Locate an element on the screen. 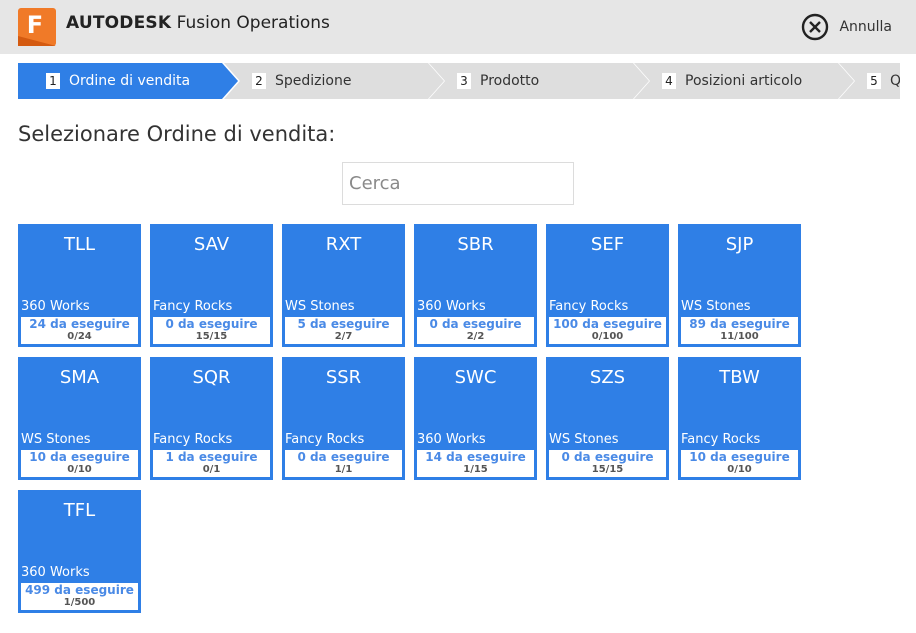  order-status-box: 10 da eseguire 0/10 is located at coordinates (739, 463).